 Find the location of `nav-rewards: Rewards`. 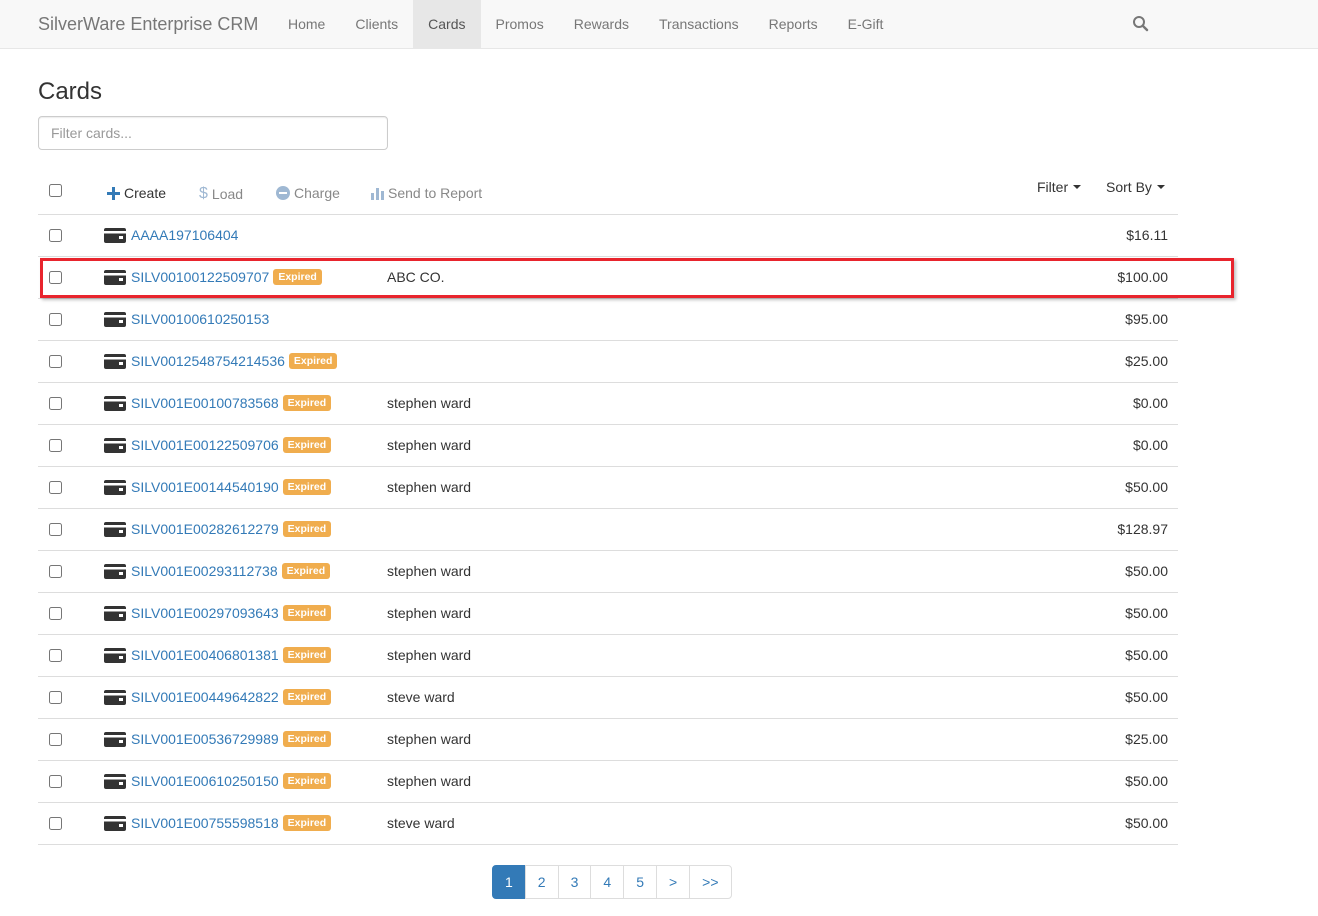

nav-rewards: Rewards is located at coordinates (601, 24).